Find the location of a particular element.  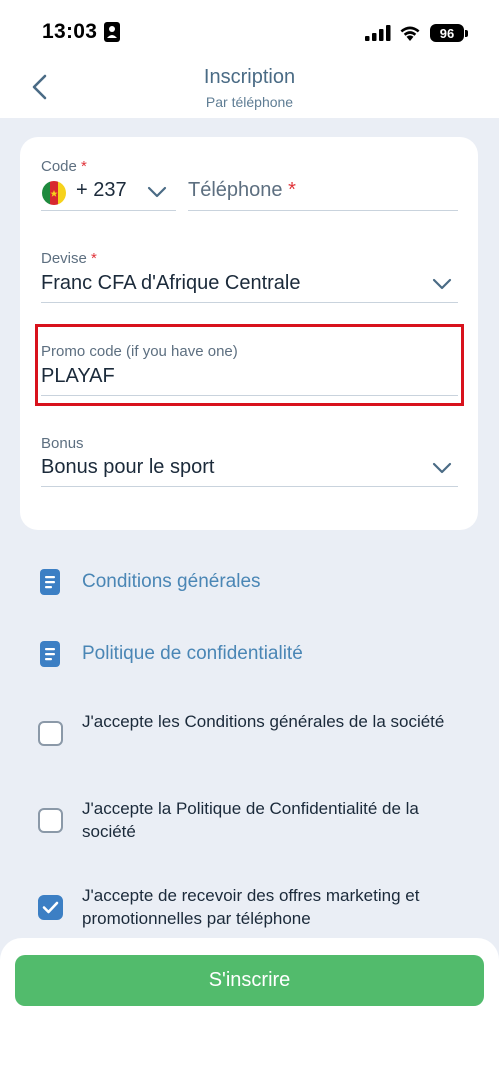

page-title: Inscription is located at coordinates (249, 77).